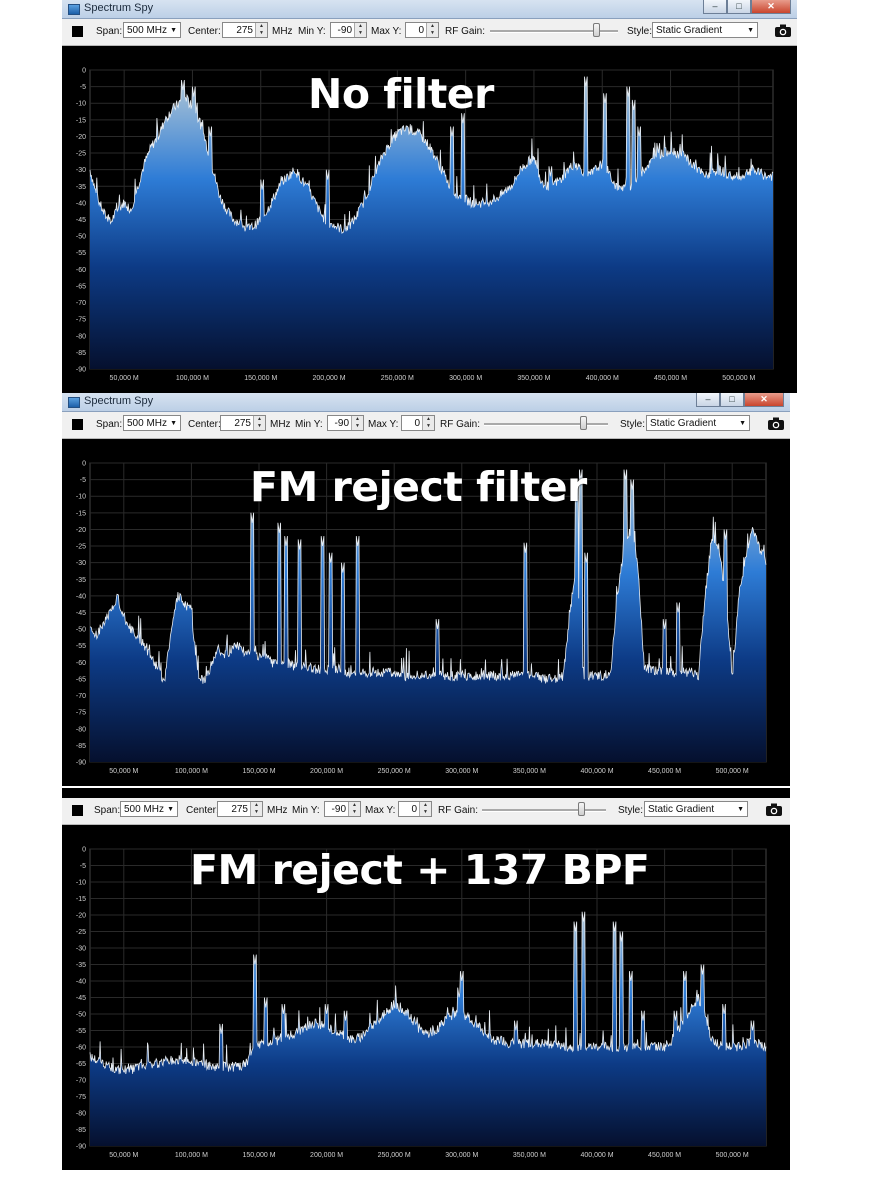 The image size is (889, 1200). I want to click on y-tick-label: -35, so click(81, 187).